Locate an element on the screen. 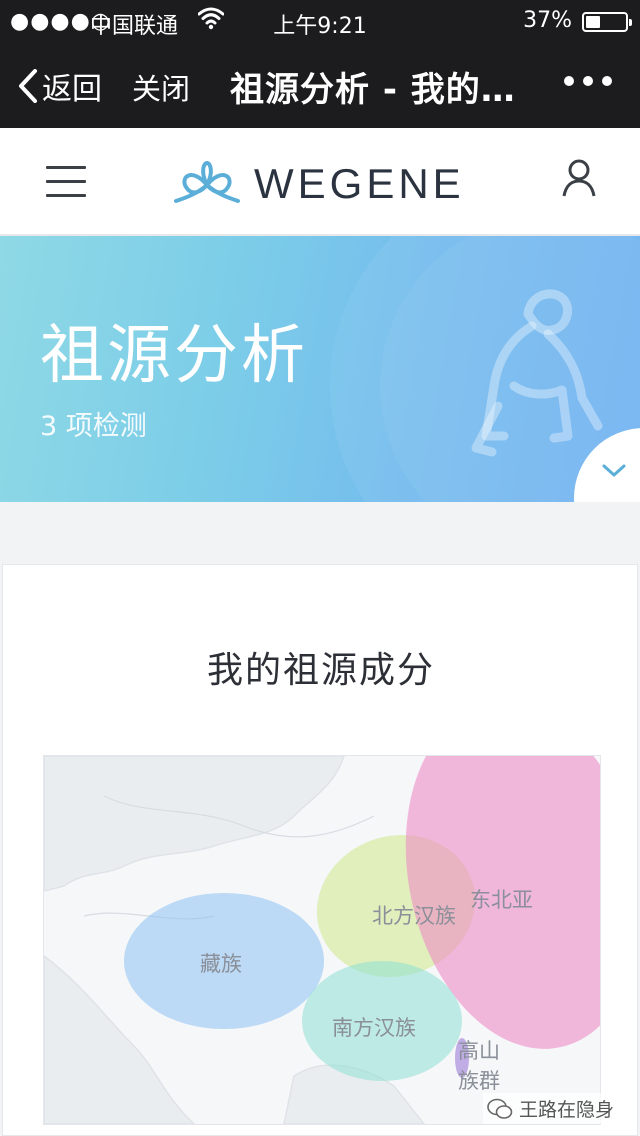 This screenshot has width=640, height=1136. close-button: 关闭 is located at coordinates (161, 87).